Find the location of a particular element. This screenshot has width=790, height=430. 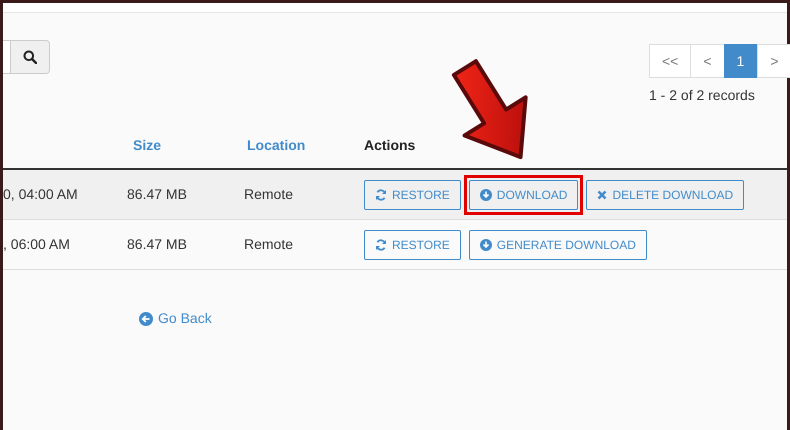

search-button is located at coordinates (30, 57).